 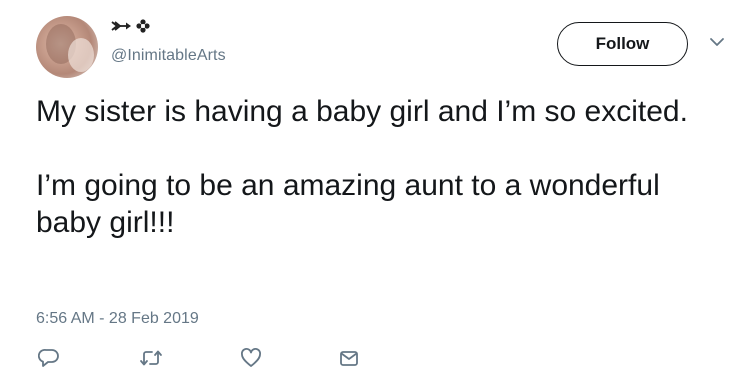 I want to click on follow-button: Follow, so click(x=622, y=44).